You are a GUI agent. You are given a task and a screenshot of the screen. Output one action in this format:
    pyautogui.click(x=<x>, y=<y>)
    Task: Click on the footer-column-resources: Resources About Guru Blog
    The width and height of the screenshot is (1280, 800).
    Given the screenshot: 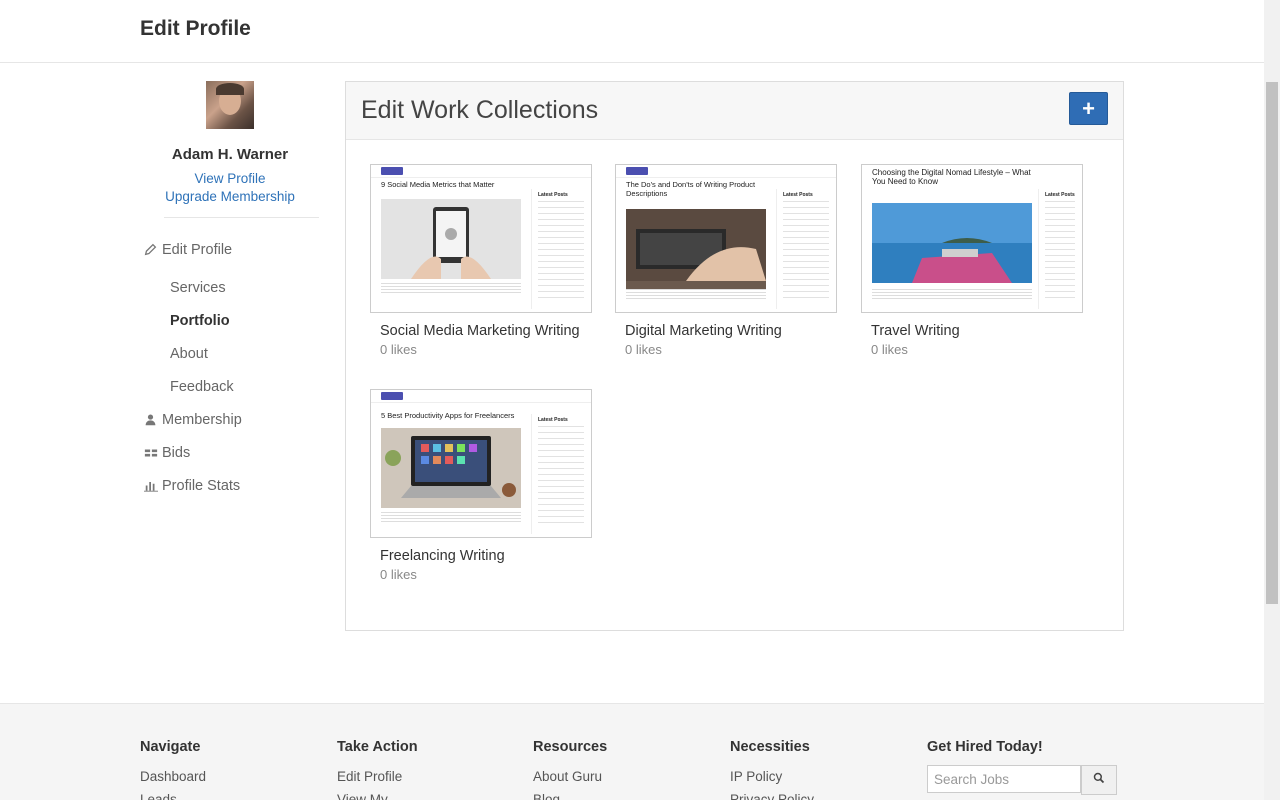 What is the action you would take?
    pyautogui.click(x=570, y=769)
    